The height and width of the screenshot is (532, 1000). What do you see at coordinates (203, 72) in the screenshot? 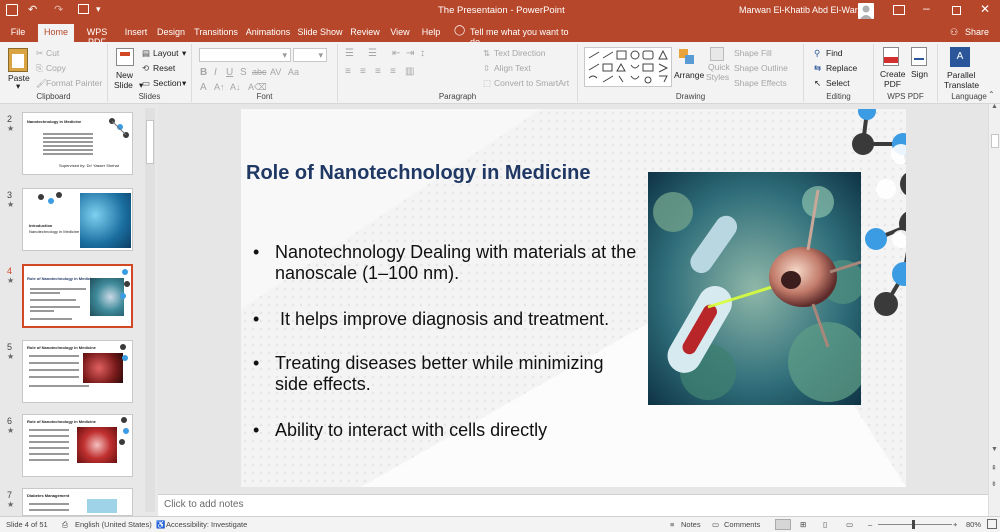
I see `bold-button: B` at bounding box center [203, 72].